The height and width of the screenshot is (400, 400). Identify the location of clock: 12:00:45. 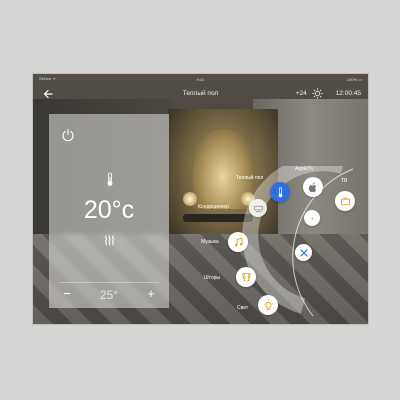
(348, 93).